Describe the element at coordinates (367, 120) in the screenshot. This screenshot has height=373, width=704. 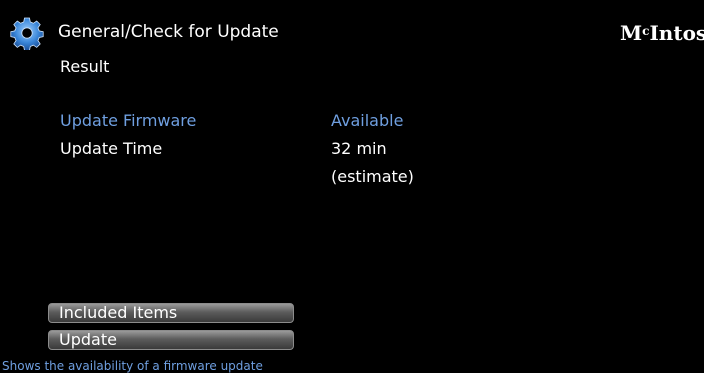
I see `update-firmware-value: Available` at that location.